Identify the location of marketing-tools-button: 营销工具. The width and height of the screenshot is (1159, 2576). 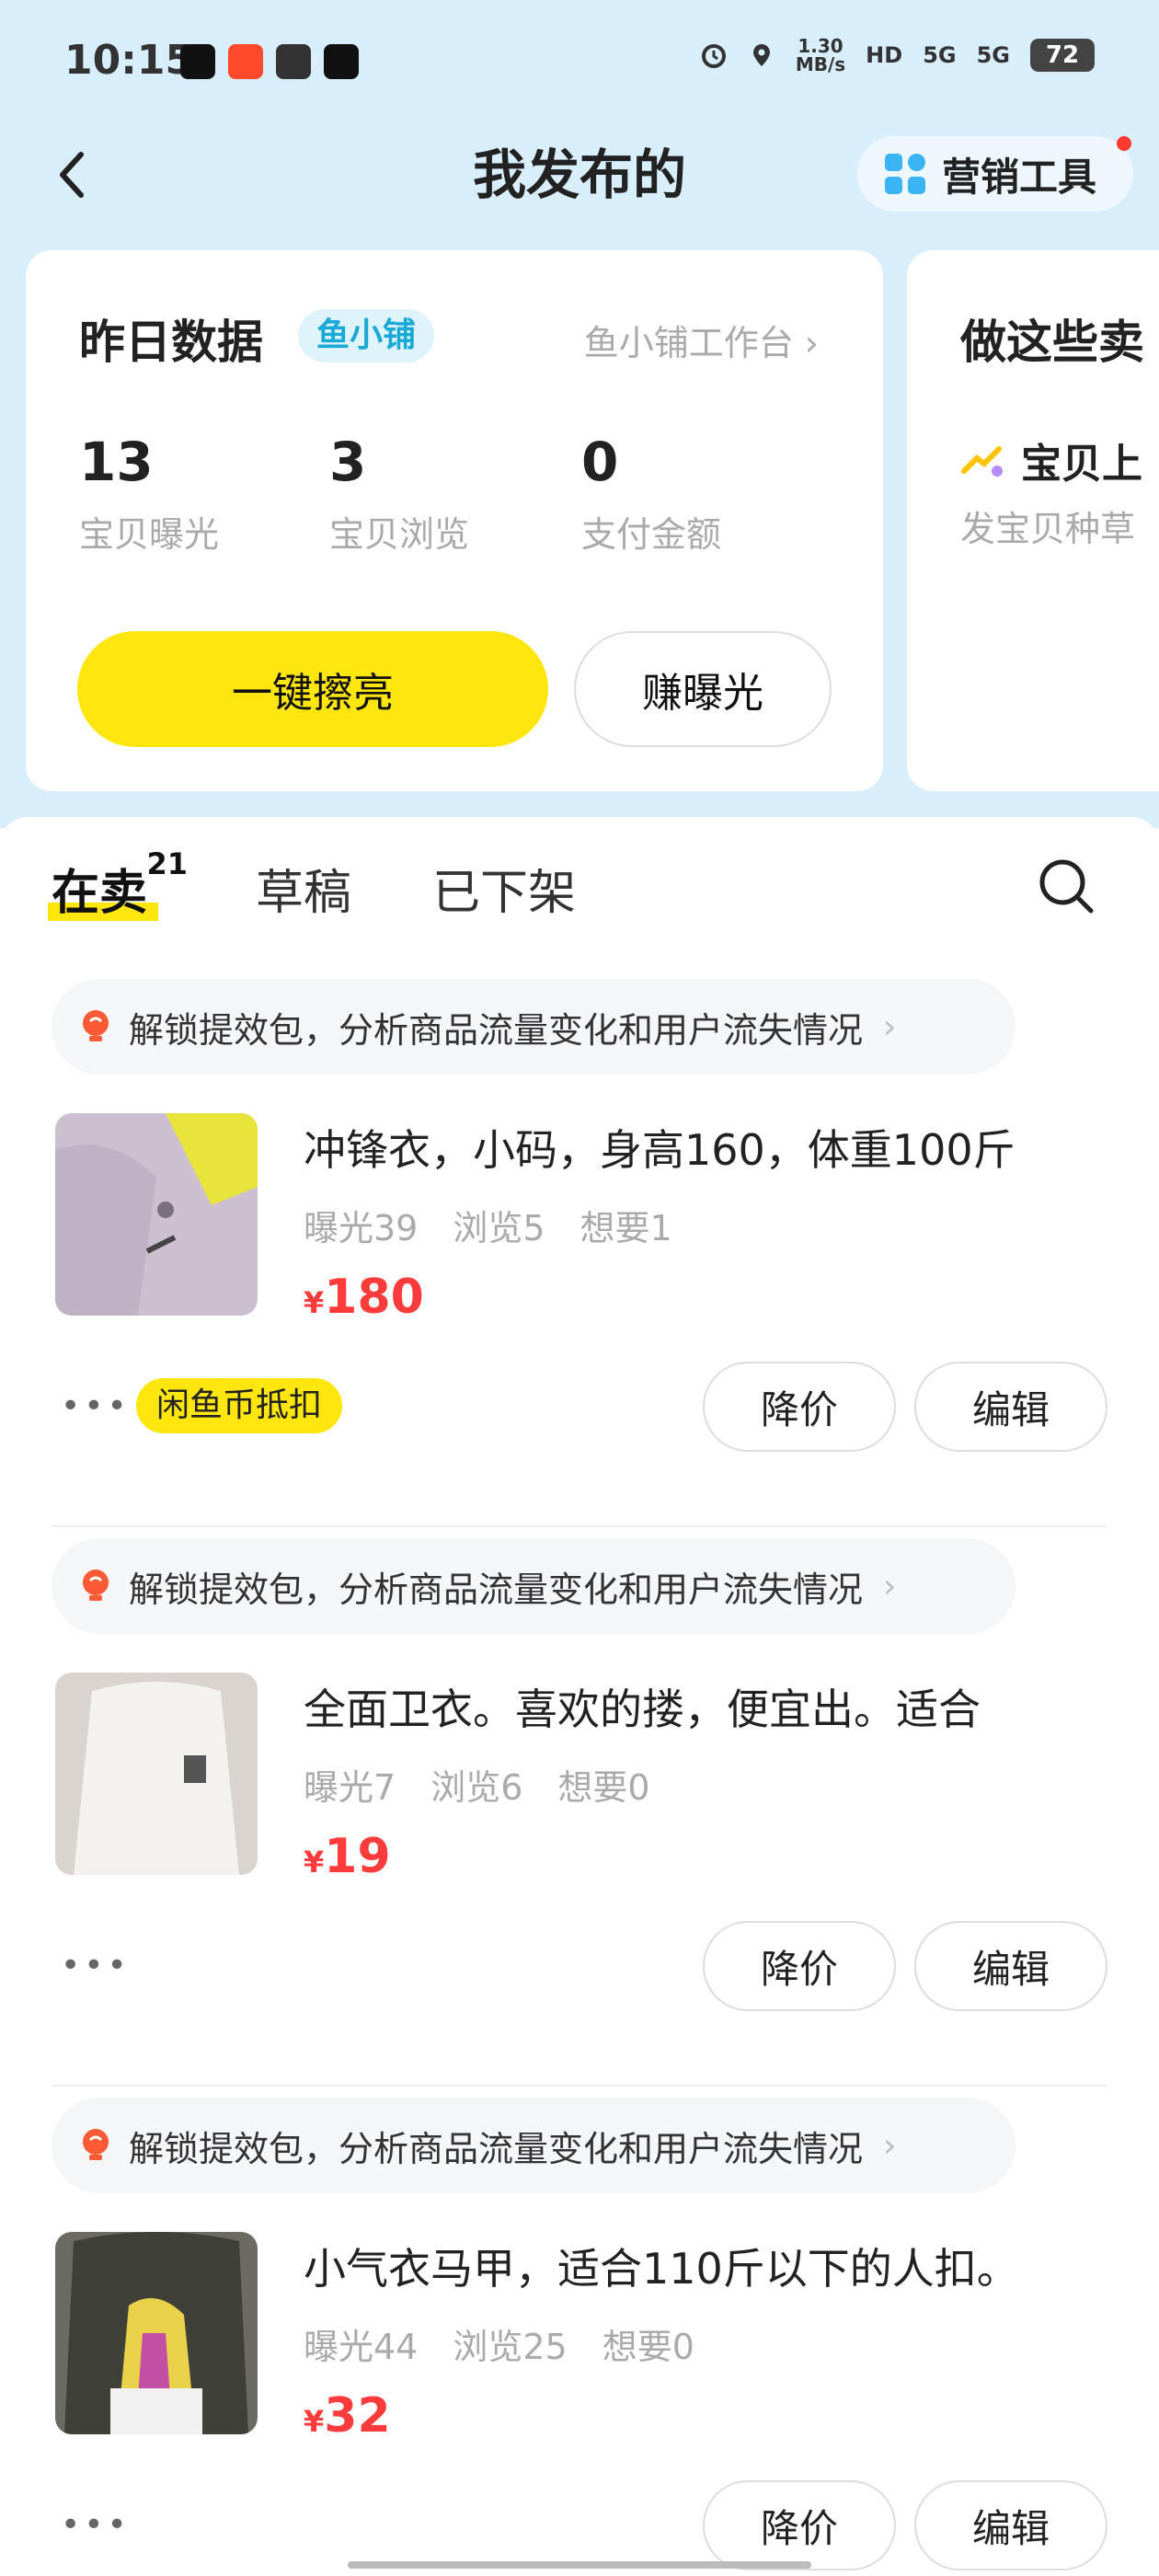
(995, 174).